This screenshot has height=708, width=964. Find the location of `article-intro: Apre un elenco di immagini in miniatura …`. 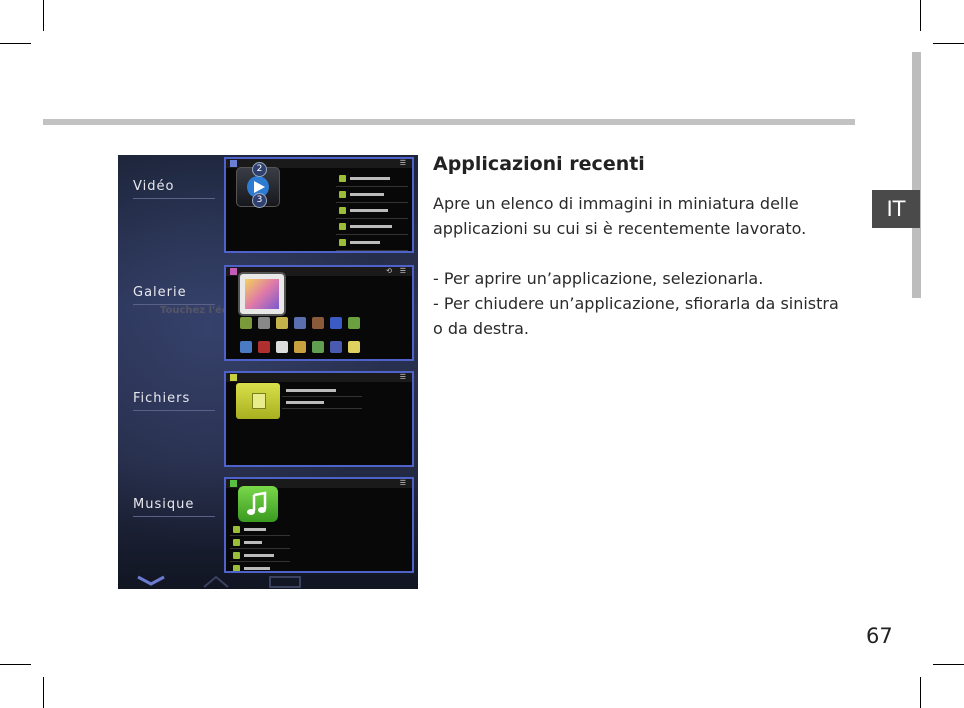

article-intro: Apre un elenco di immagini in miniatura … is located at coordinates (620, 216).